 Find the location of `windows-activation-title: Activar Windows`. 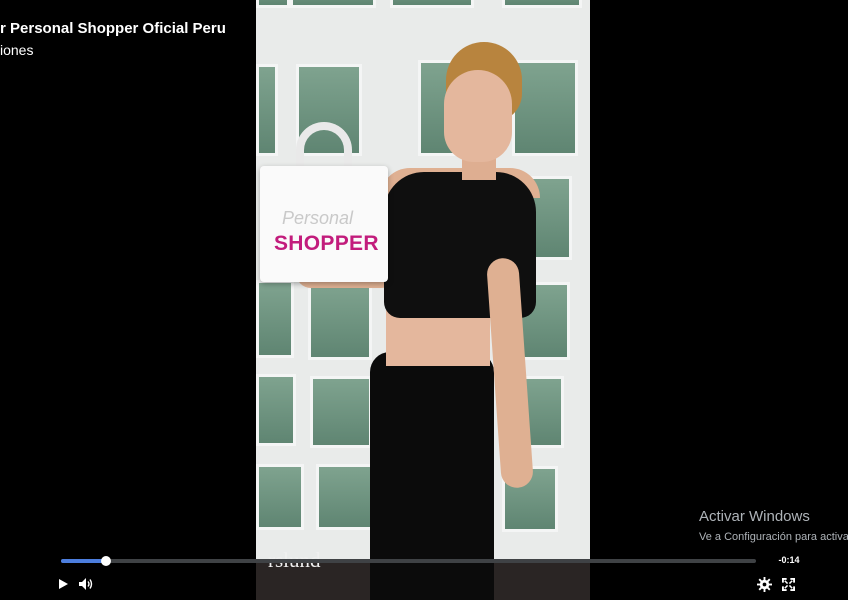

windows-activation-title: Activar Windows is located at coordinates (754, 516).